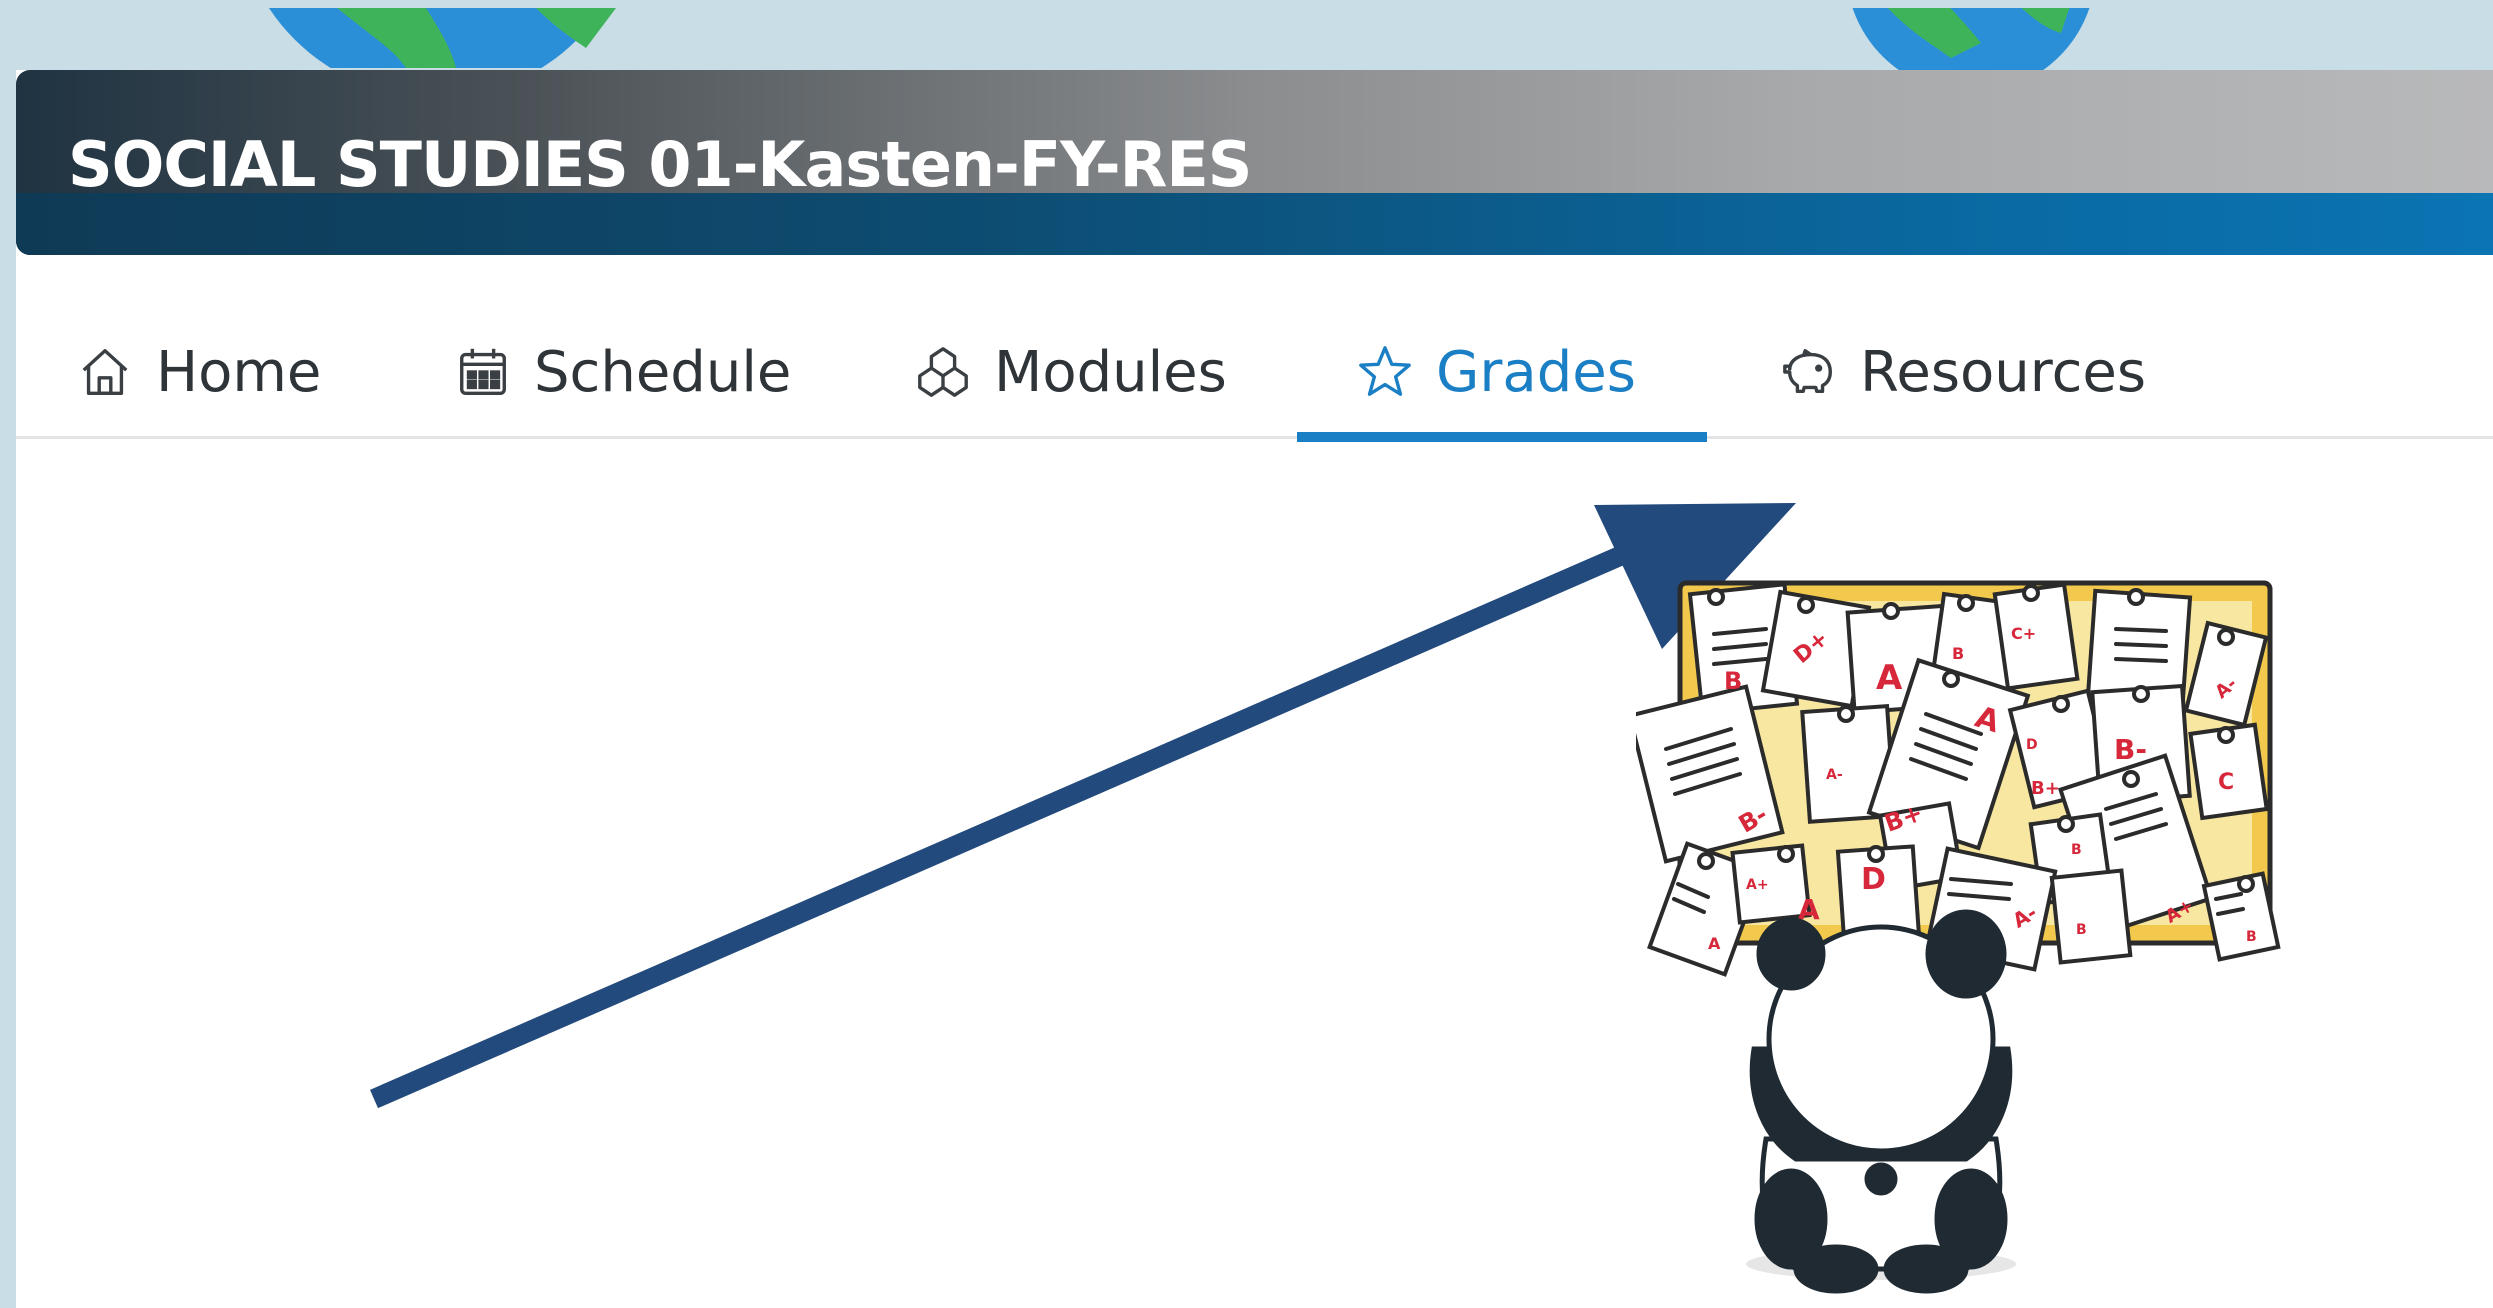  What do you see at coordinates (483, 371) in the screenshot?
I see `calendar-icon` at bounding box center [483, 371].